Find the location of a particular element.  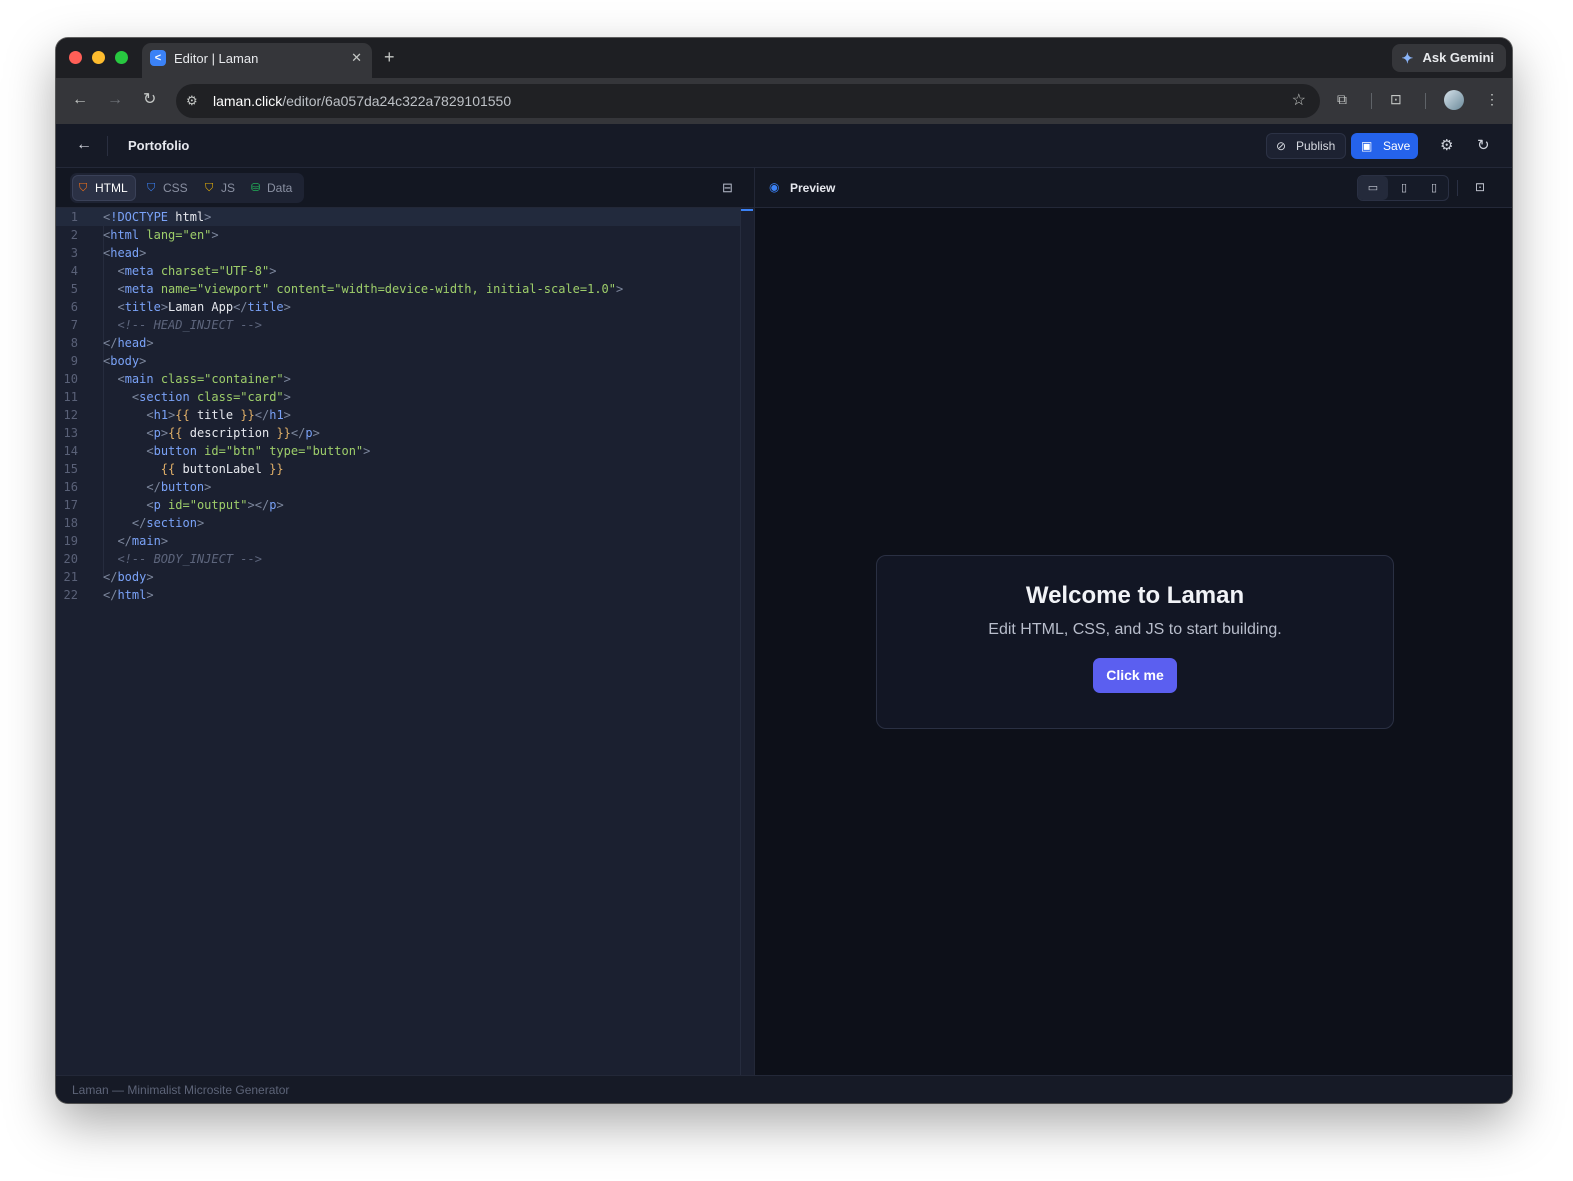

click-me-button: Click me is located at coordinates (1135, 675).